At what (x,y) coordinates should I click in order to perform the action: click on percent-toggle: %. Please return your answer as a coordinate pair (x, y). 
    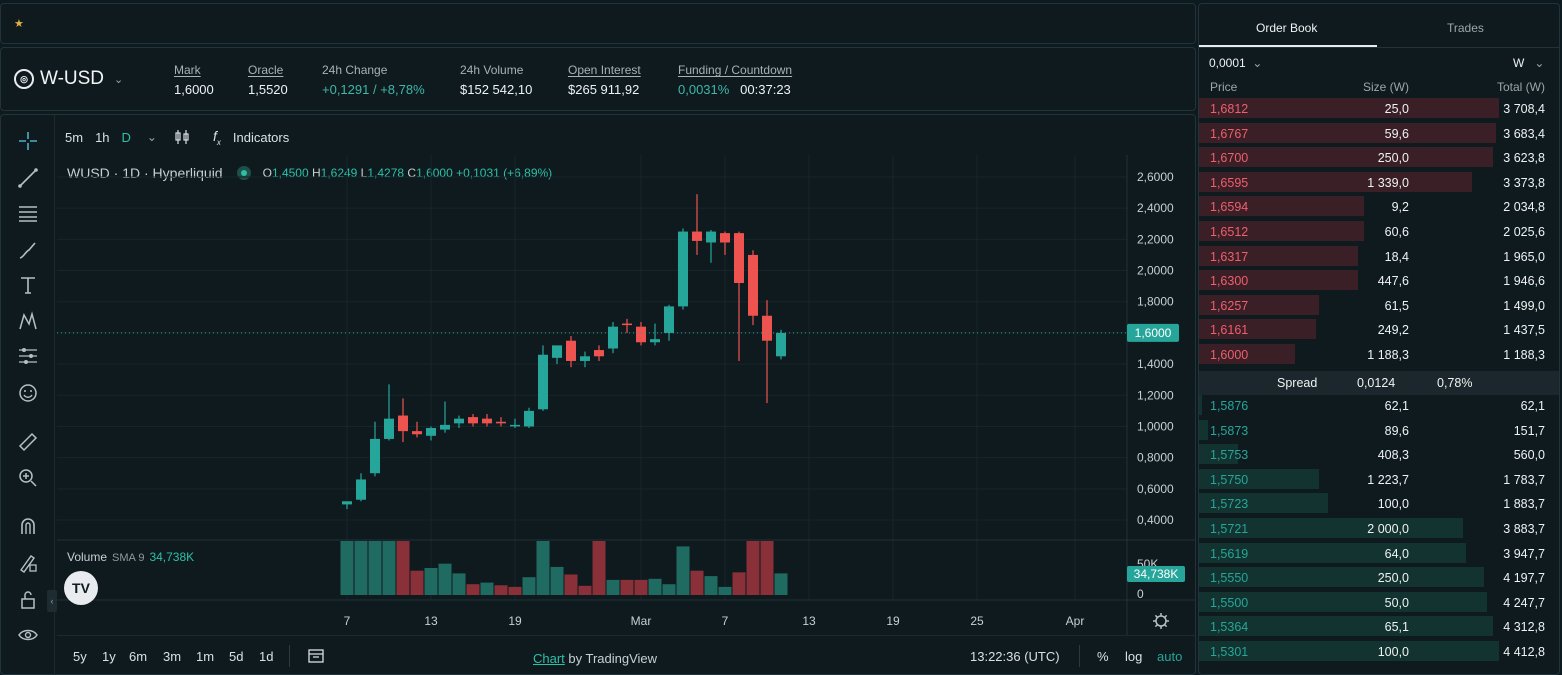
    Looking at the image, I should click on (1103, 656).